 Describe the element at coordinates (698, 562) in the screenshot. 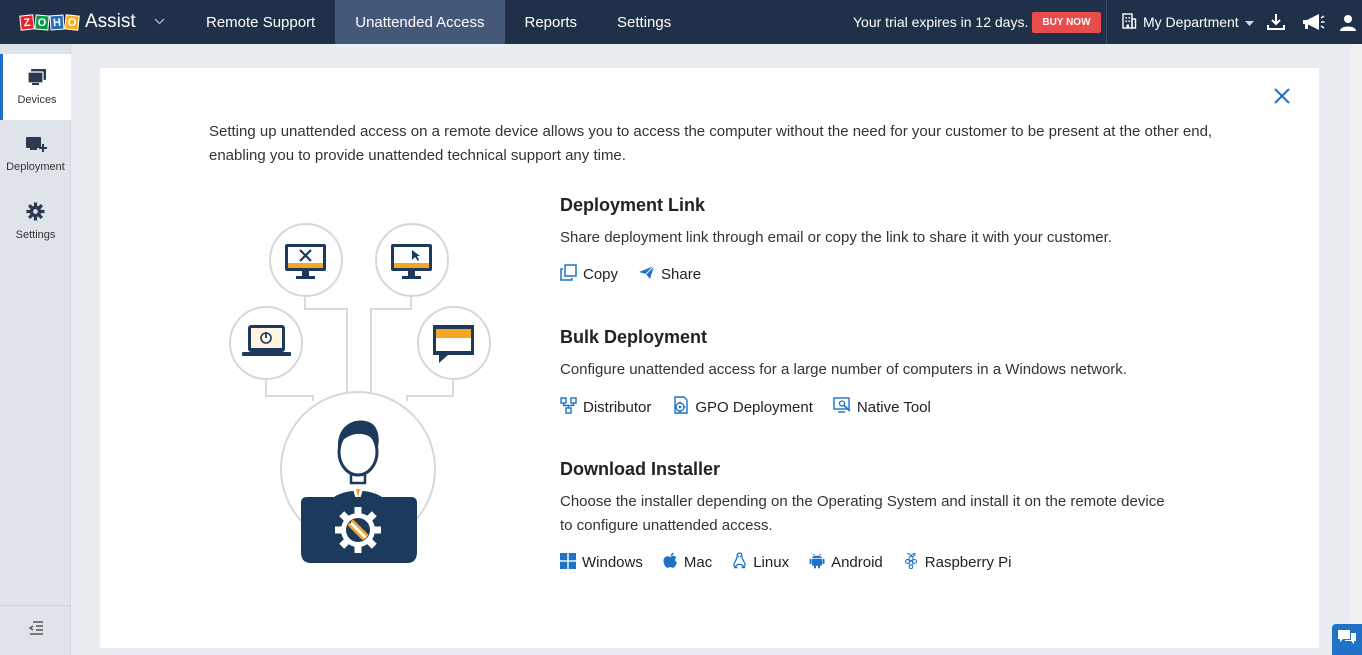

I see `mac-label: Mac` at that location.